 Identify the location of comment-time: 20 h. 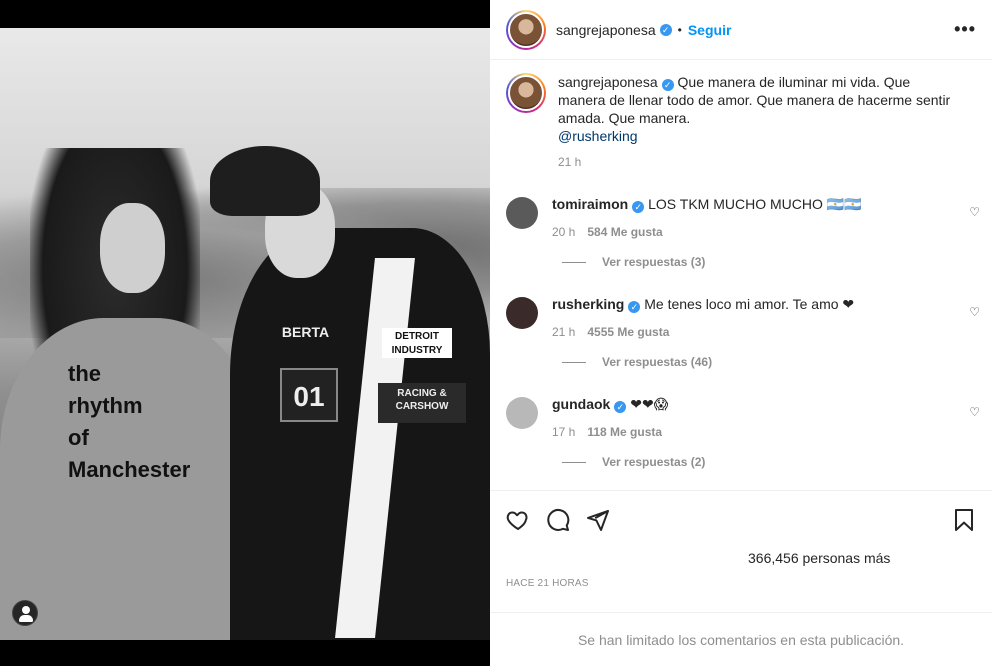
(564, 232).